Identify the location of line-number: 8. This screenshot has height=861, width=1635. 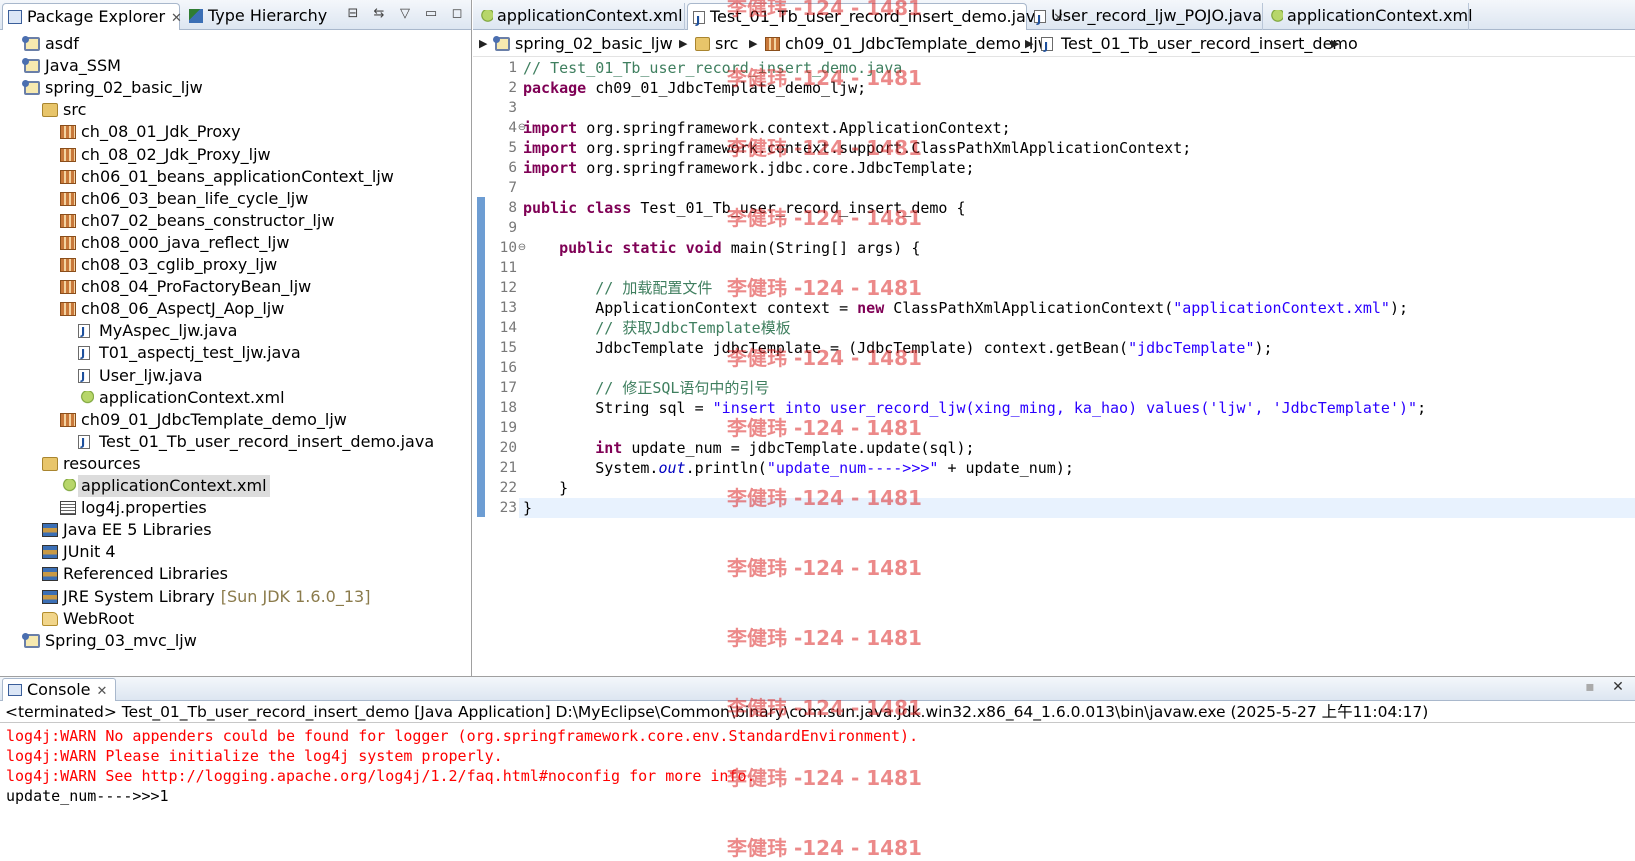
(512, 208).